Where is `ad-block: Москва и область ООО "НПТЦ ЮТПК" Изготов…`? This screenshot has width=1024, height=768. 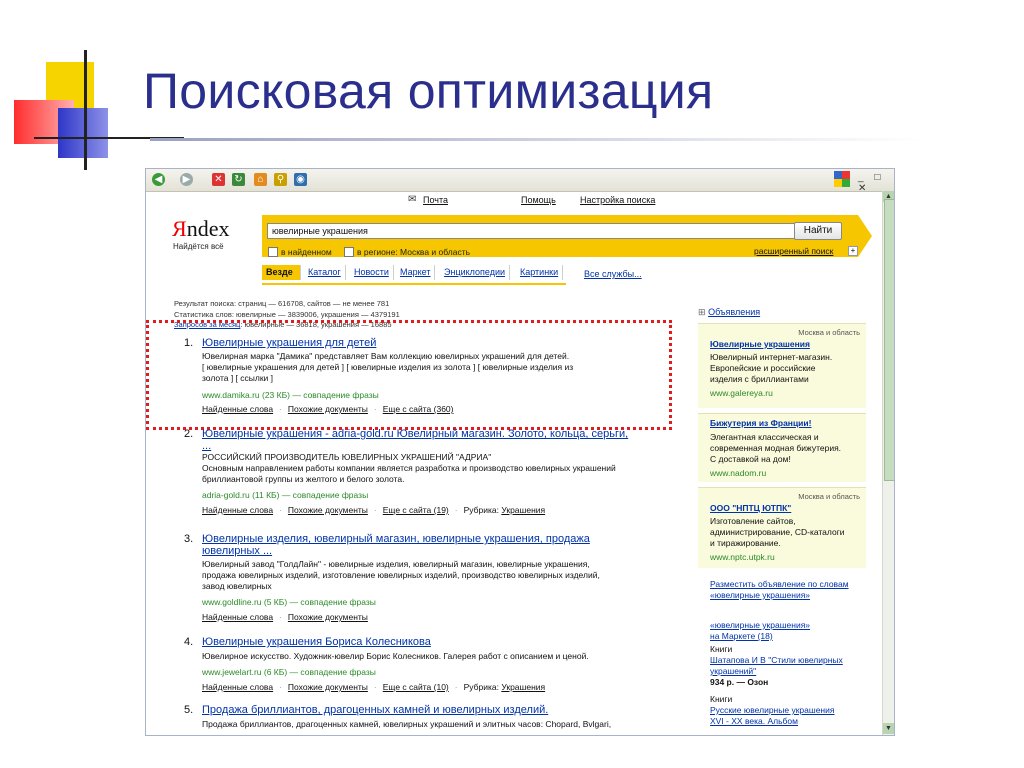 ad-block: Москва и область ООО "НПТЦ ЮТПК" Изготов… is located at coordinates (782, 527).